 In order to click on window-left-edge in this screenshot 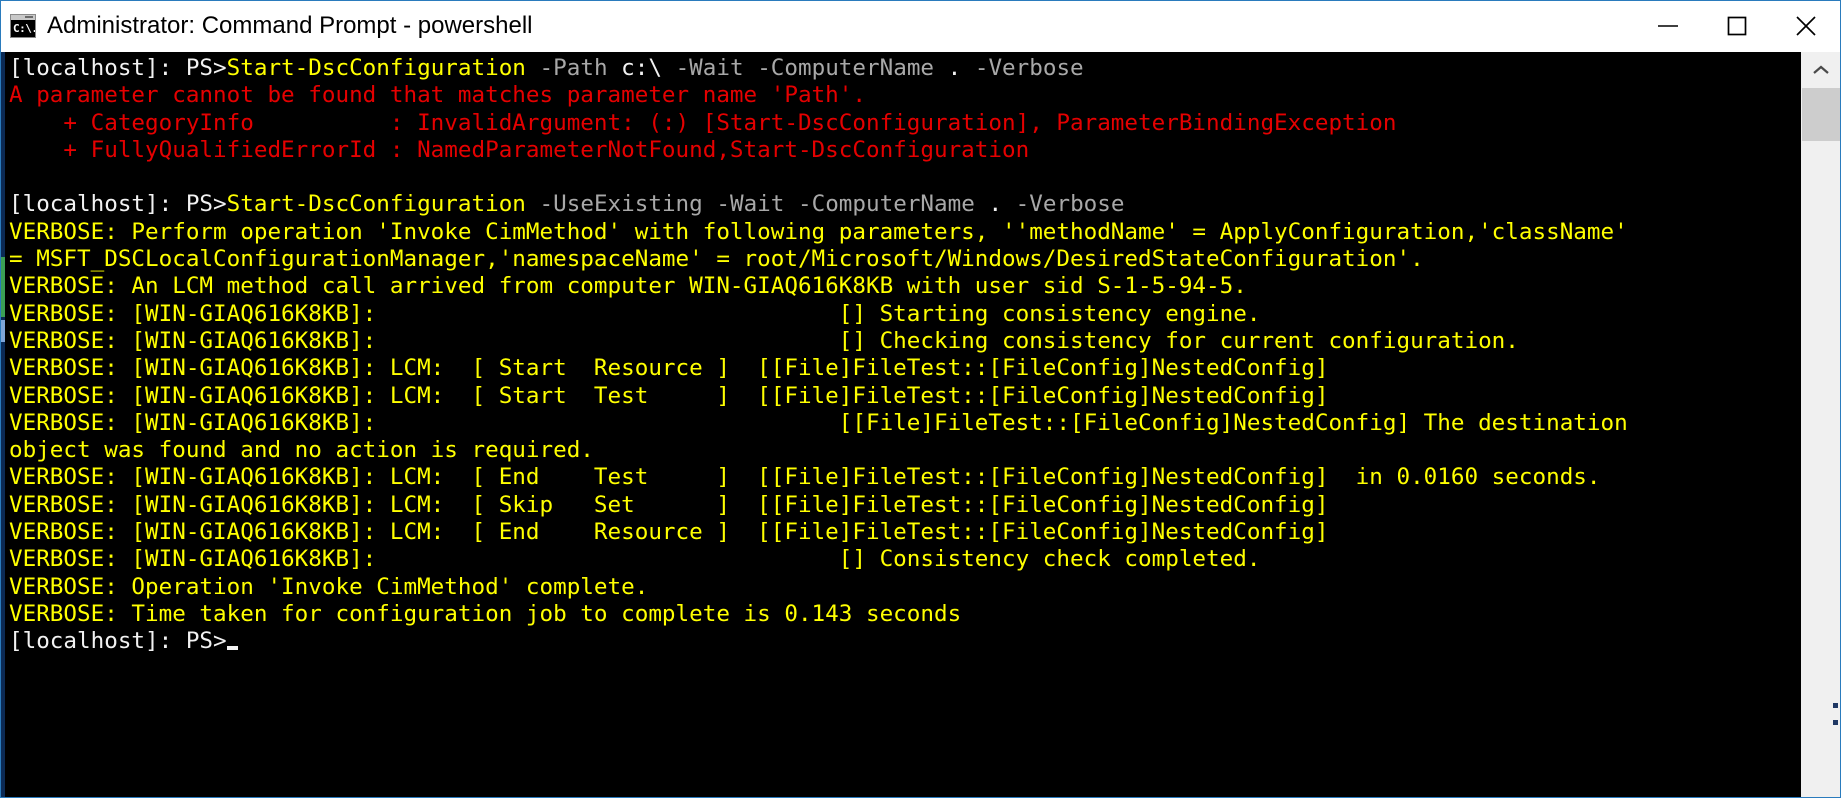, I will do `click(3, 424)`.